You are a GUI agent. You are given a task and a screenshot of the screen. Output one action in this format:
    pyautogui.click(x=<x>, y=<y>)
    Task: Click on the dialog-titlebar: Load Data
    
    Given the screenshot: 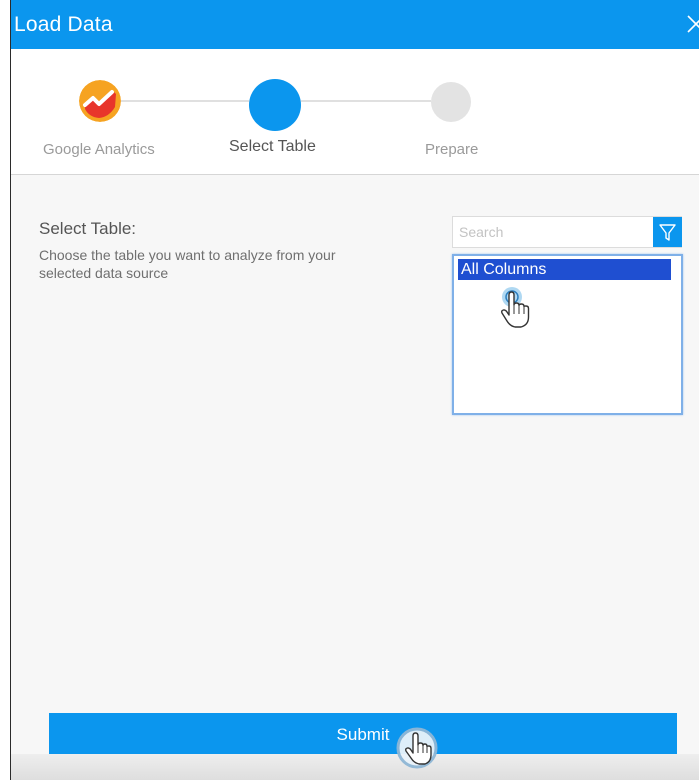 What is the action you would take?
    pyautogui.click(x=355, y=24)
    